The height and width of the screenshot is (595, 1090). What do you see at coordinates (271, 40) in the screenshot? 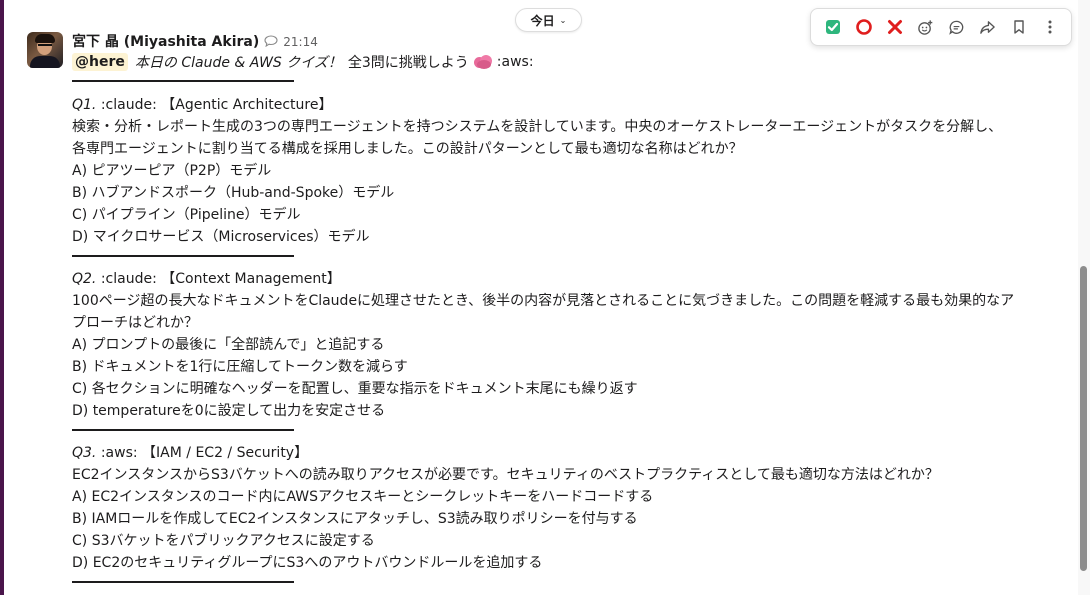
I see `speech-bubble-icon` at bounding box center [271, 40].